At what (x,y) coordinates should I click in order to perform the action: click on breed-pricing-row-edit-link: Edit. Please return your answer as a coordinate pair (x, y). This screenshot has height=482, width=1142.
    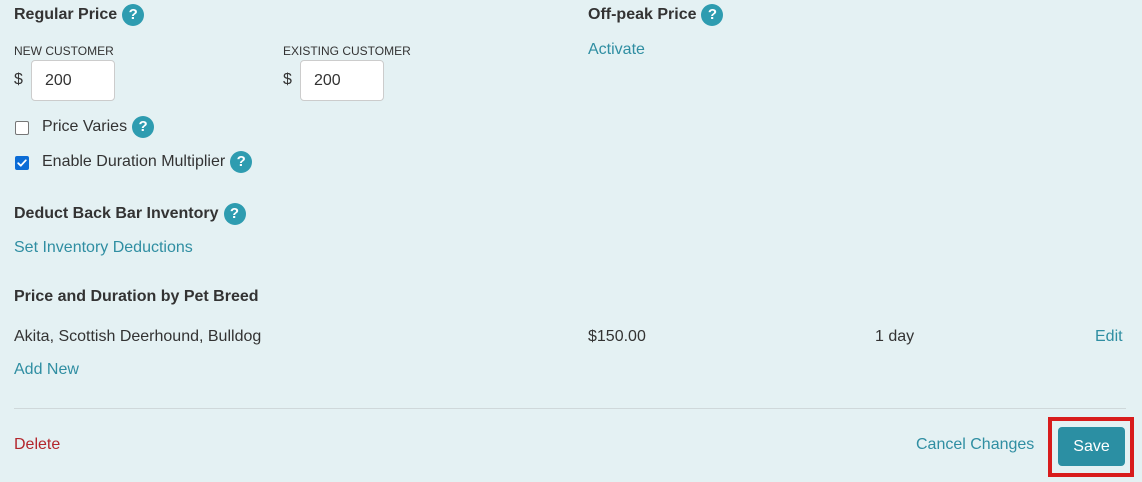
    Looking at the image, I should click on (1109, 337).